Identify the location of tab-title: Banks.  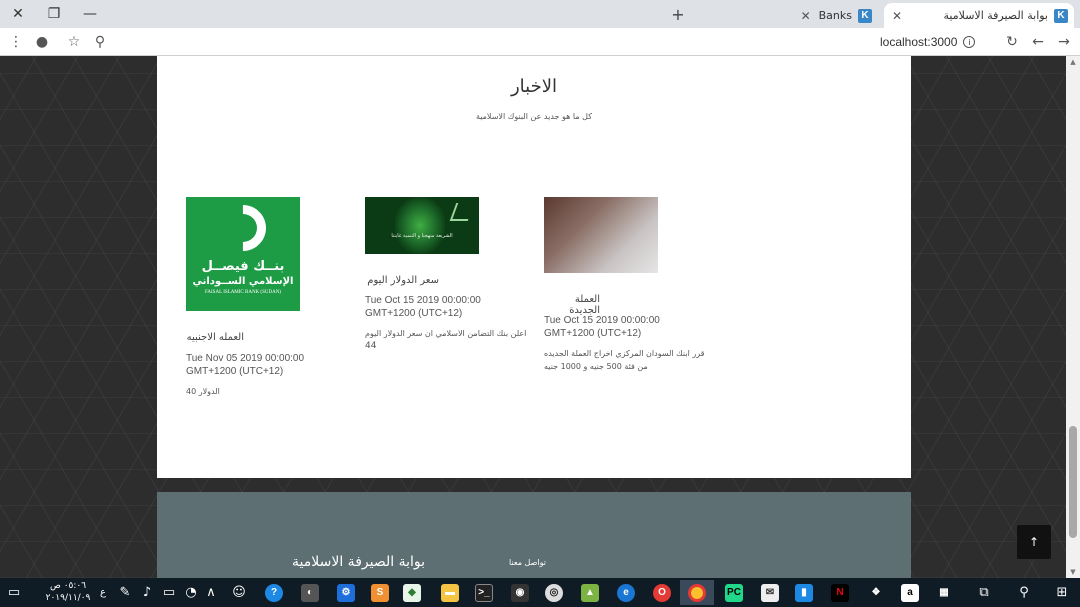
(835, 15).